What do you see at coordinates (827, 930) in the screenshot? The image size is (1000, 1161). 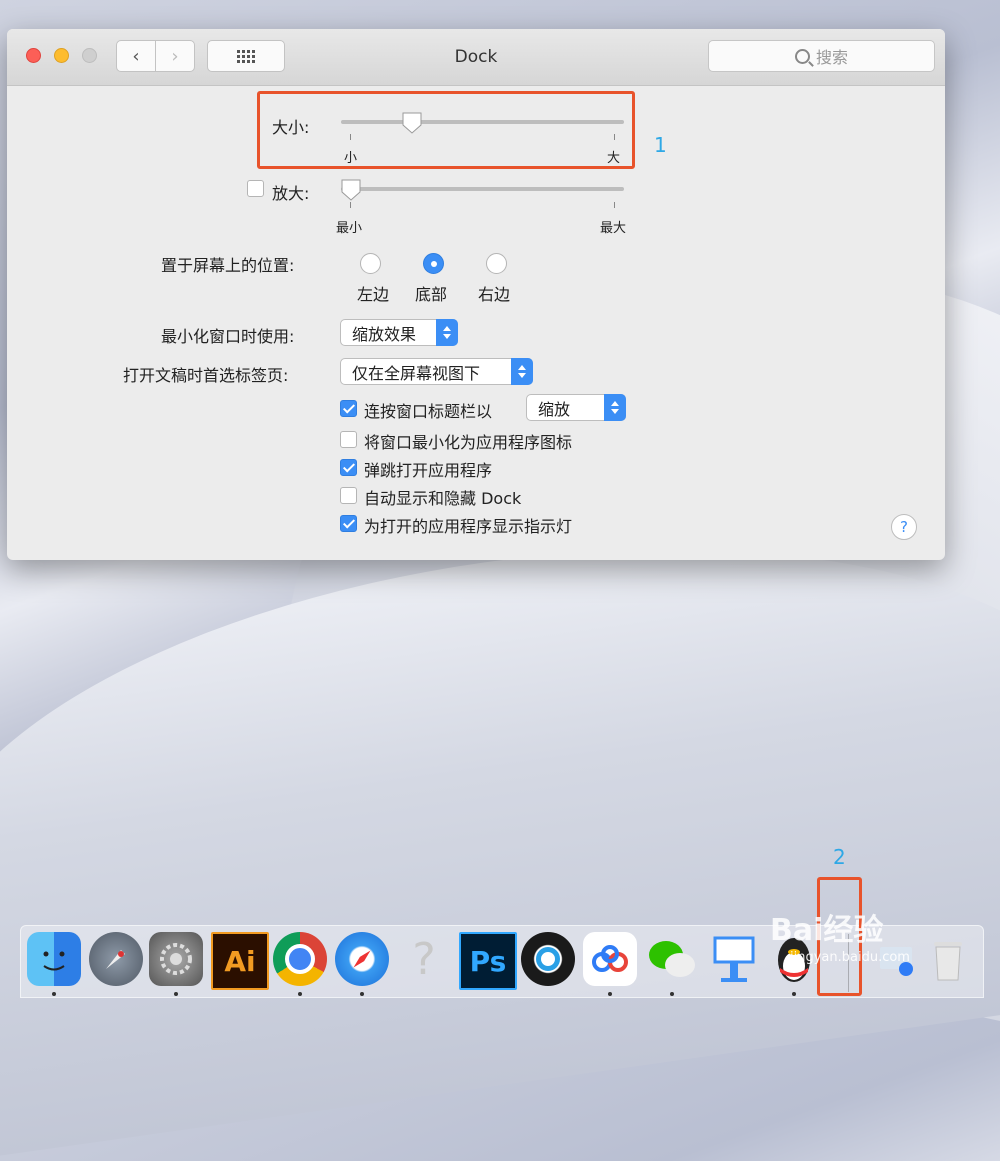 I see `watermark-brand: Bai经验` at bounding box center [827, 930].